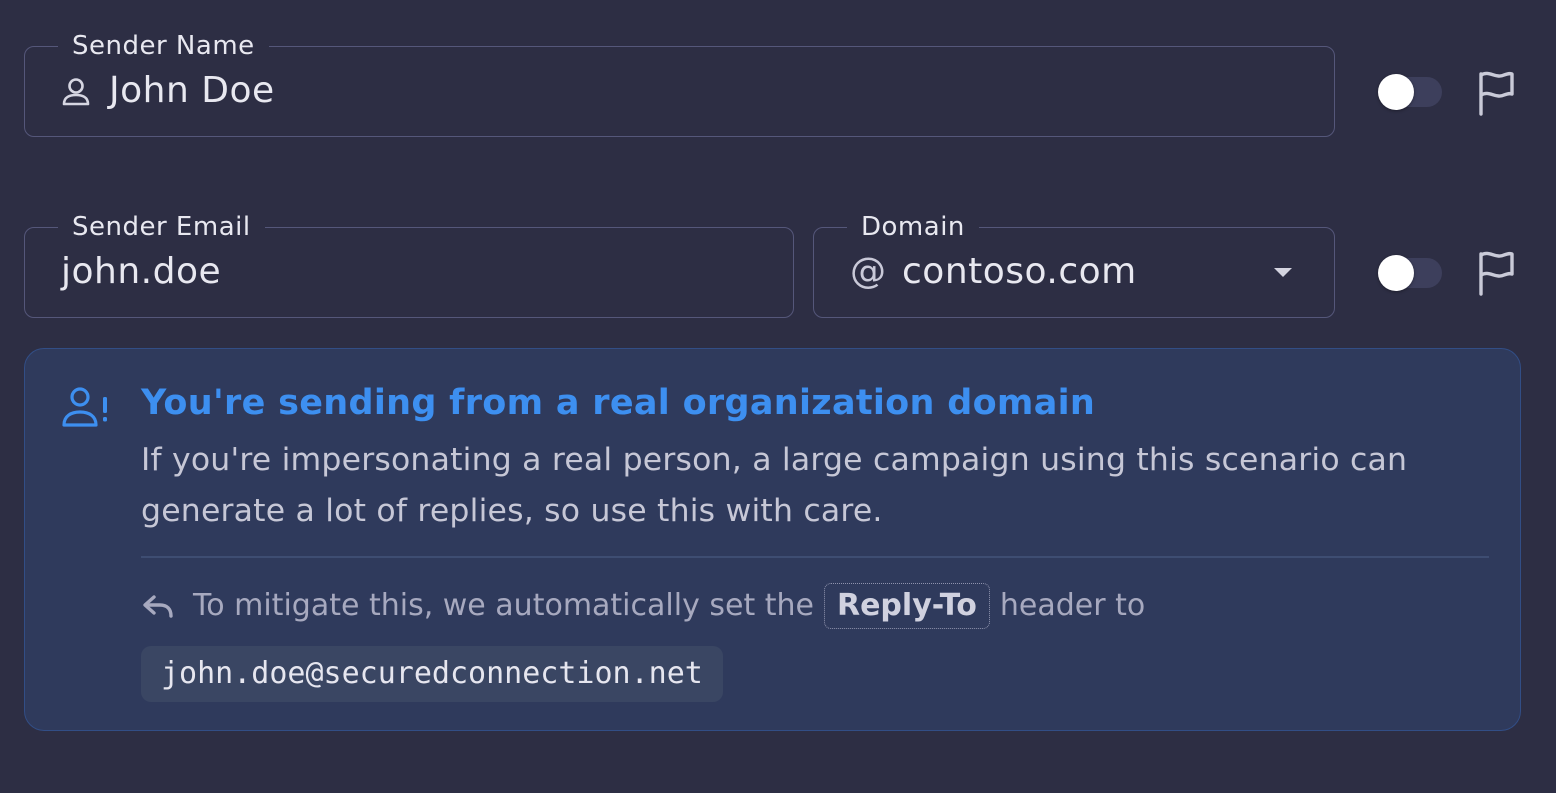 This screenshot has height=793, width=1556. I want to click on reply-suffix-text: header to, so click(1072, 605).